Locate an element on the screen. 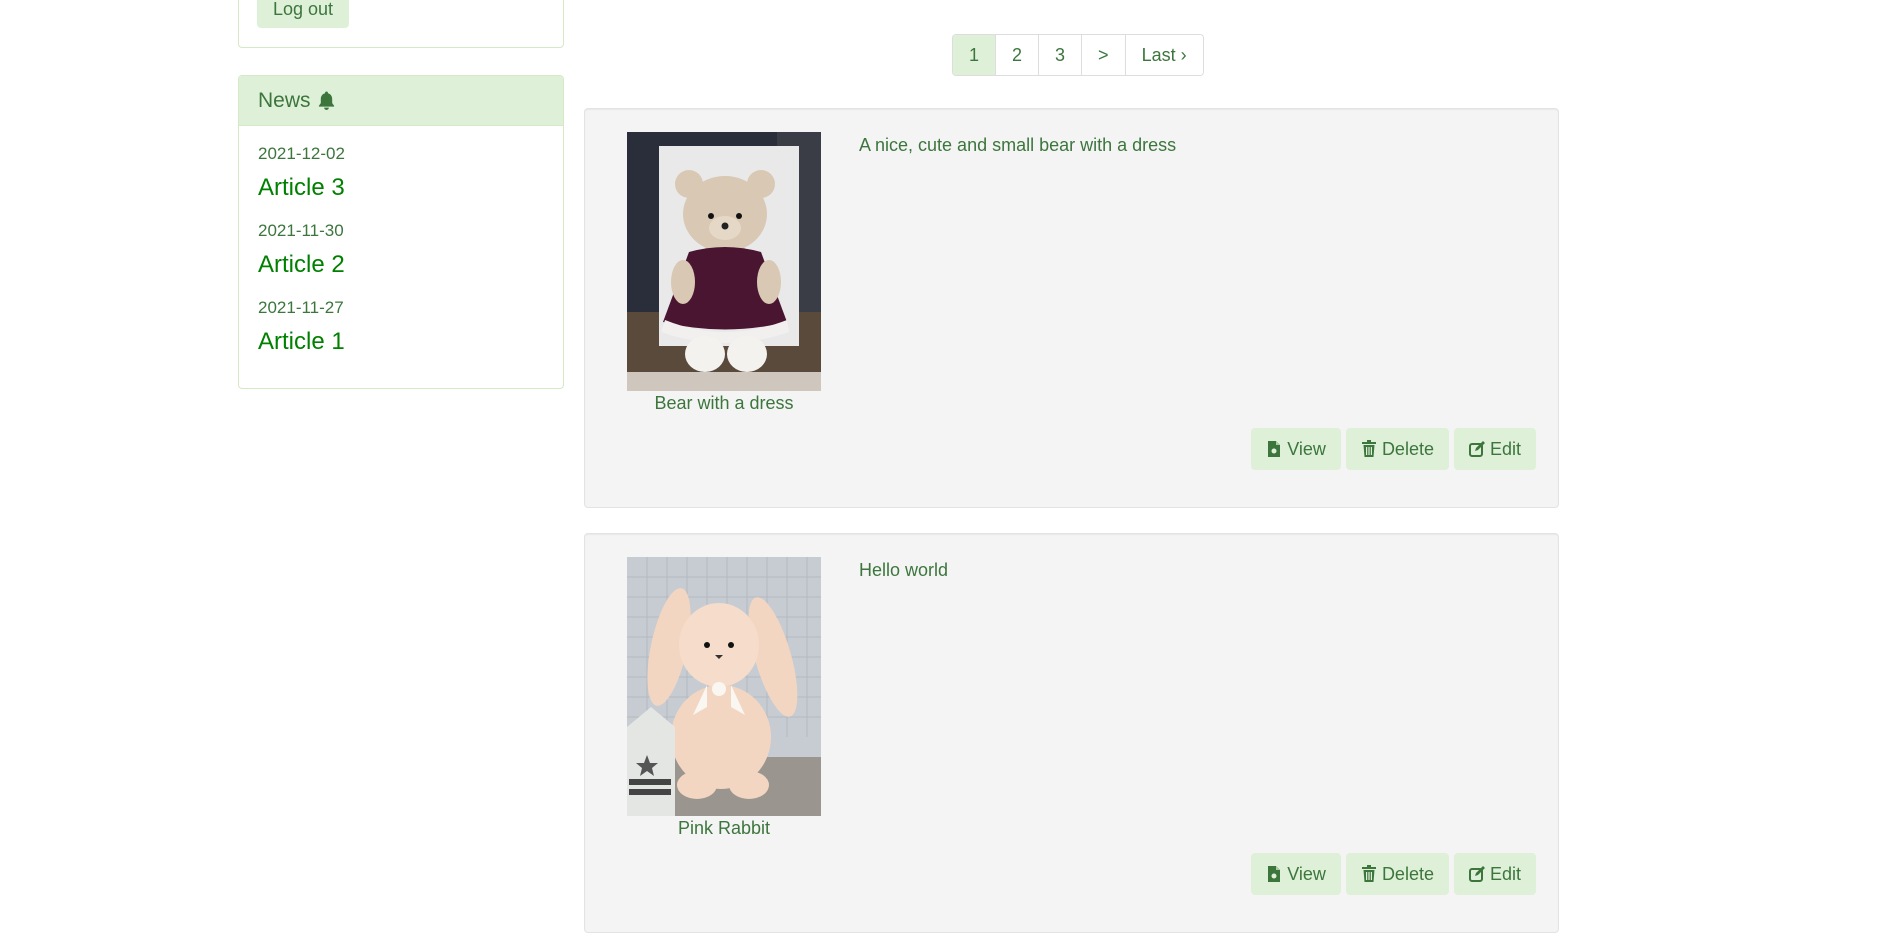 The image size is (1898, 933). page-link-last: Last › is located at coordinates (1163, 55).